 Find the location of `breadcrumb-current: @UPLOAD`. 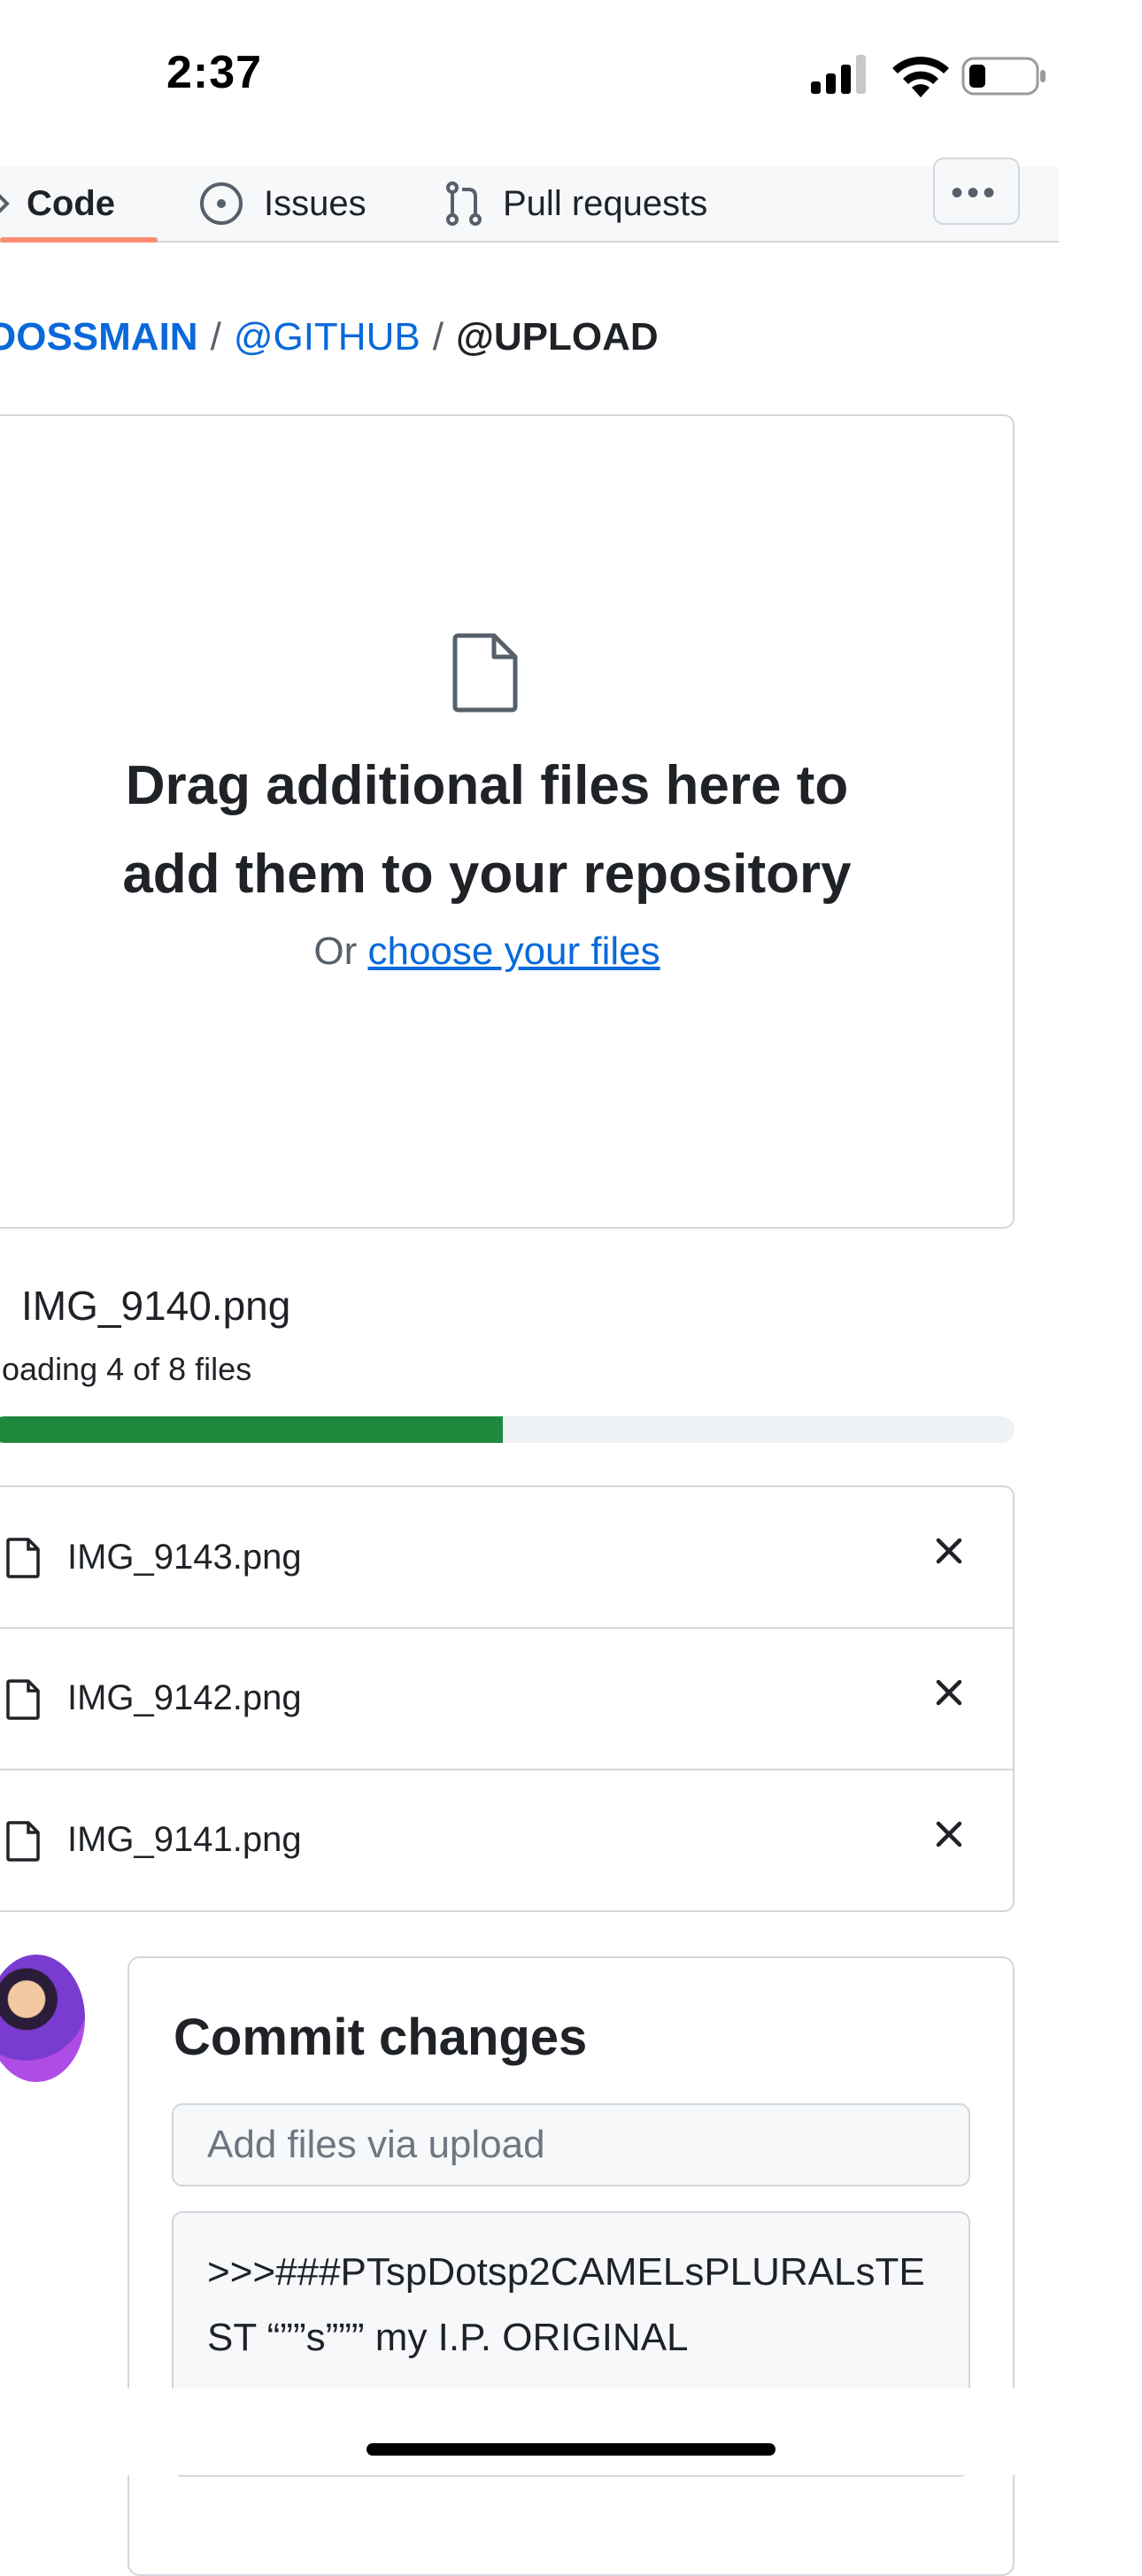

breadcrumb-current: @UPLOAD is located at coordinates (557, 337).